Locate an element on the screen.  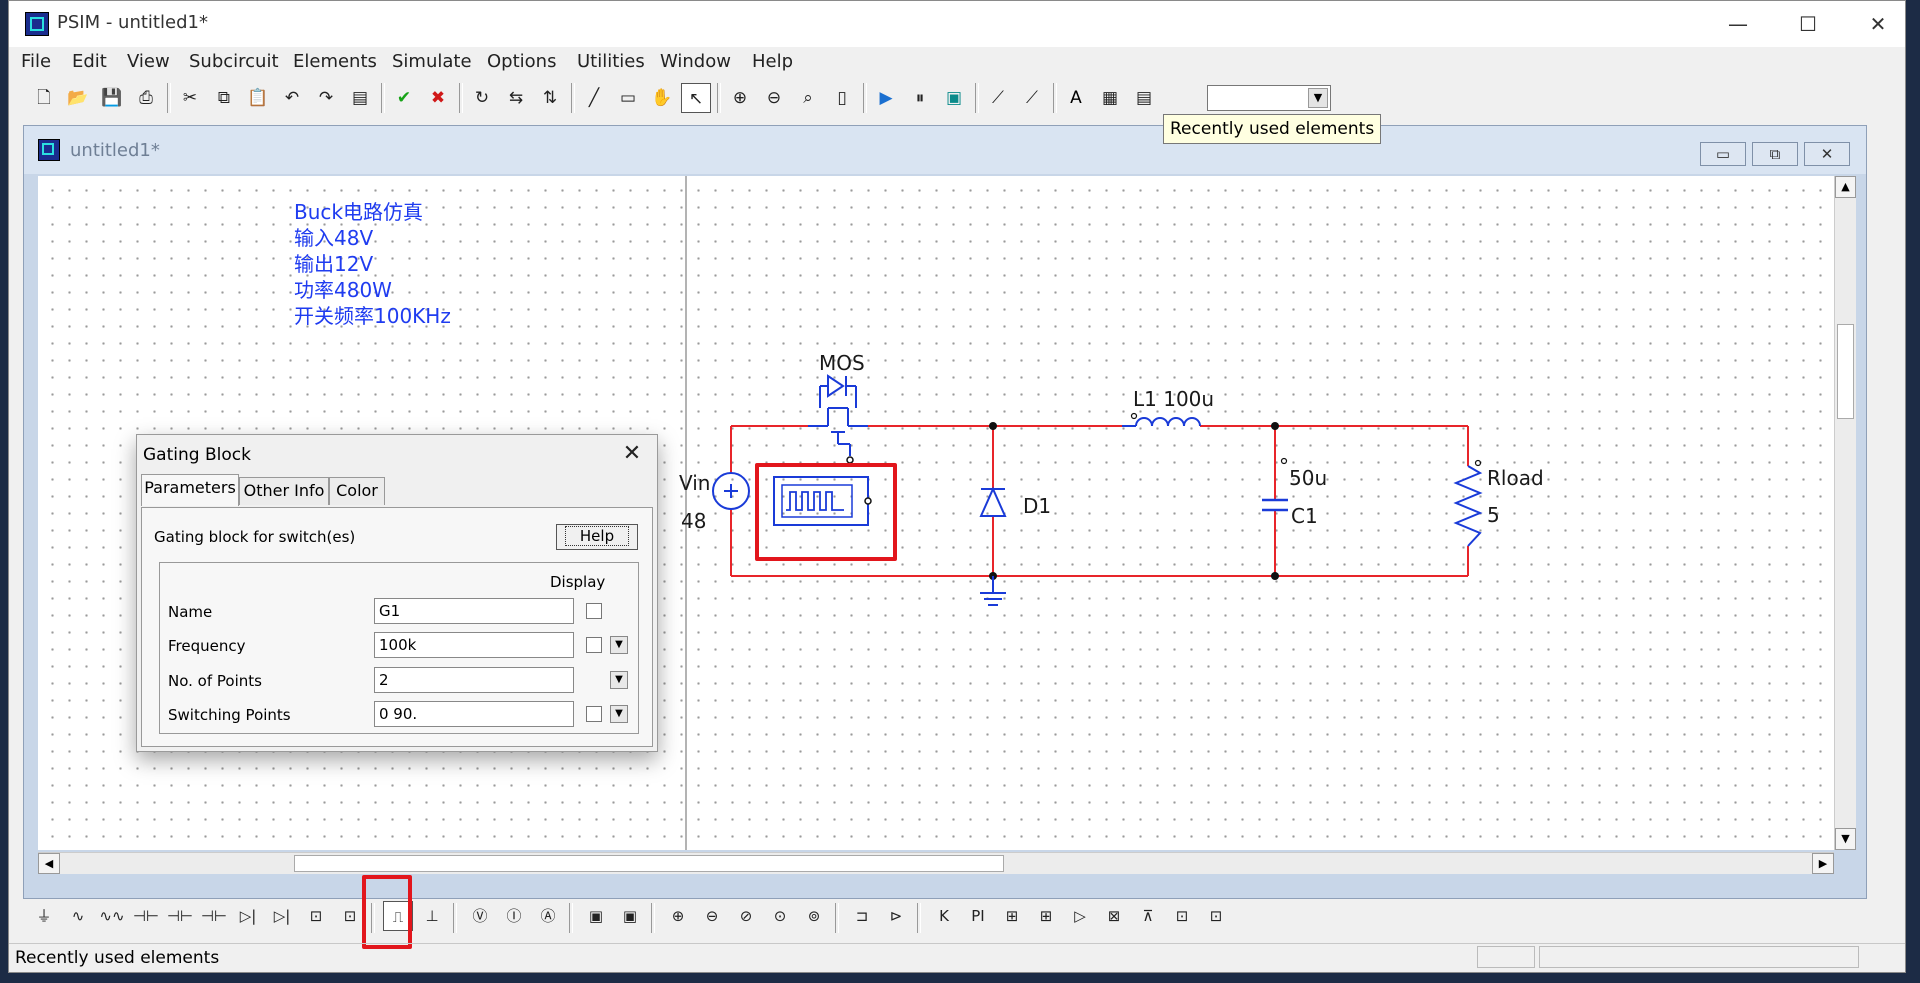
minimize-button: — is located at coordinates (1738, 24).